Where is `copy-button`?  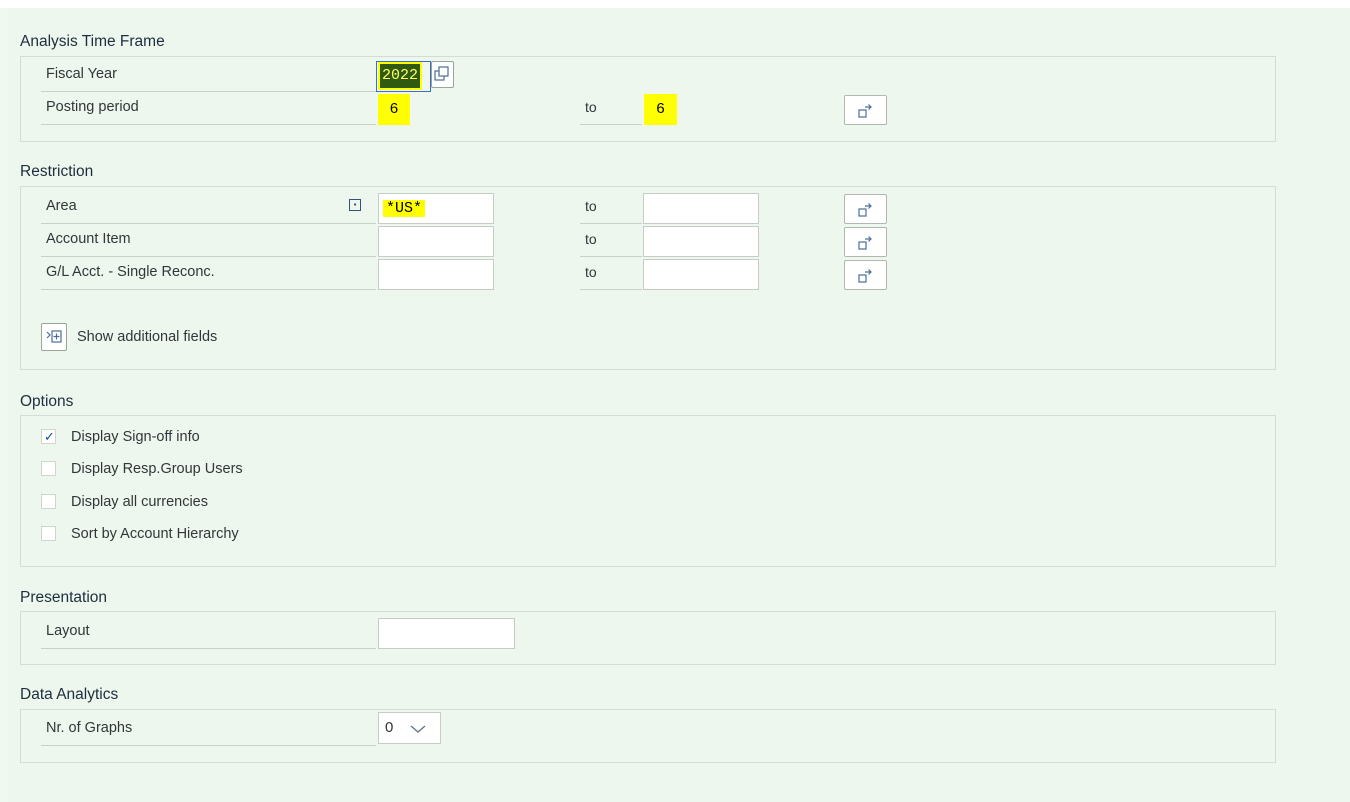 copy-button is located at coordinates (442, 74).